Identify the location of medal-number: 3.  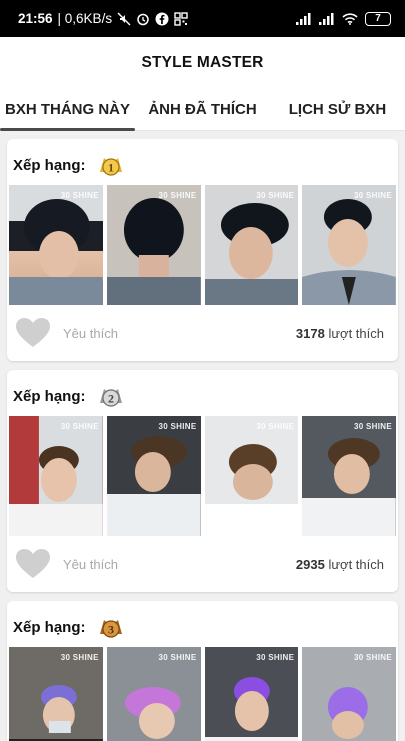
(111, 630).